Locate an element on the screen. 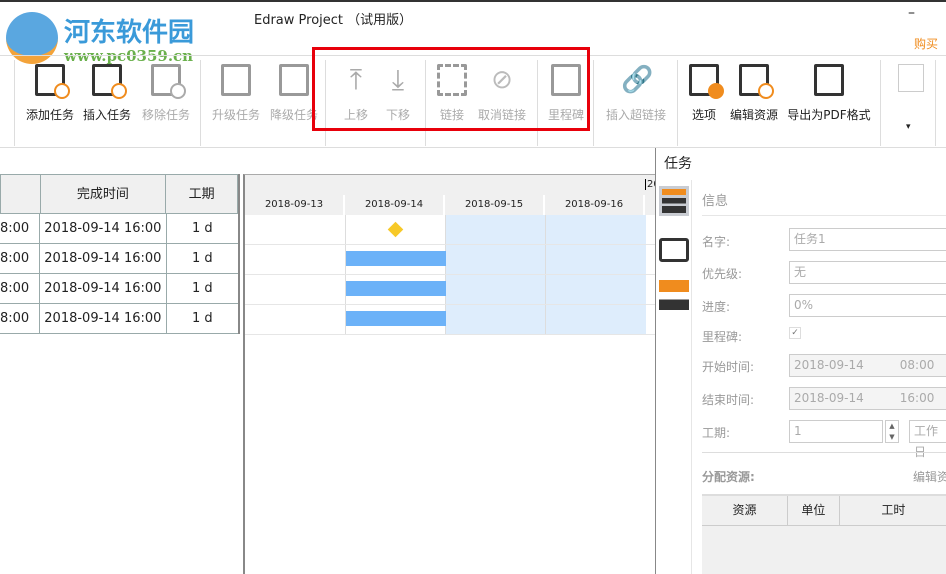 This screenshot has height=574, width=946. resource-table: 资源 单位 工时 is located at coordinates (824, 534).